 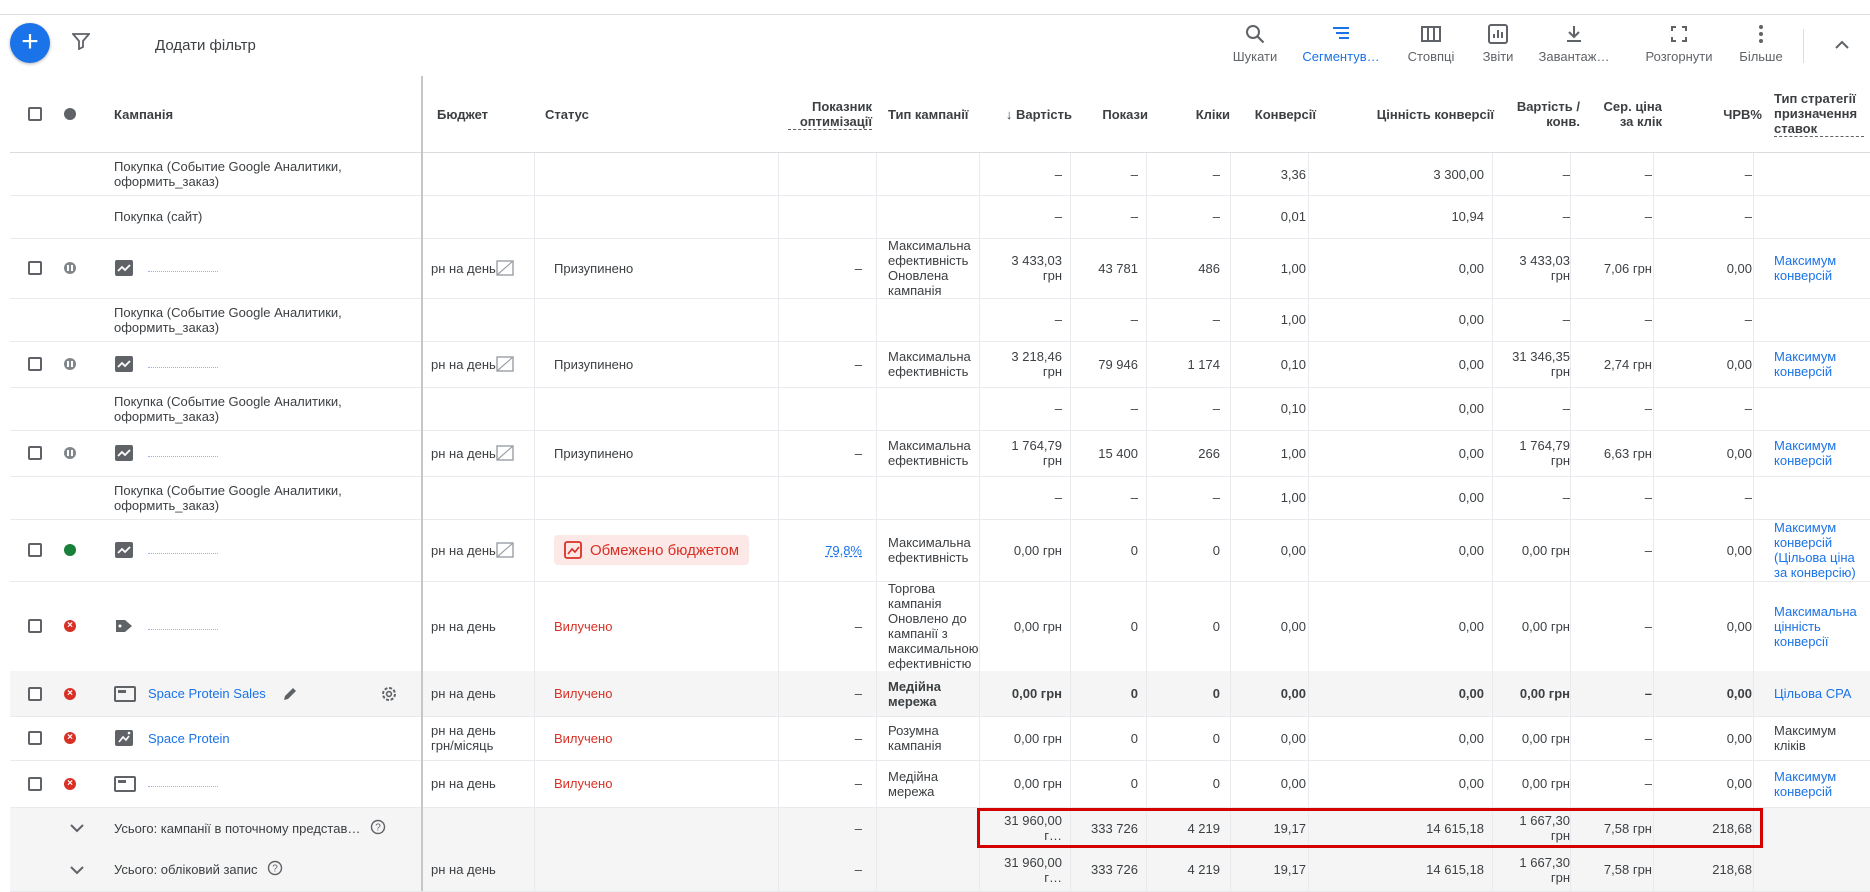 What do you see at coordinates (30, 43) in the screenshot?
I see `add-campaign-button: +` at bounding box center [30, 43].